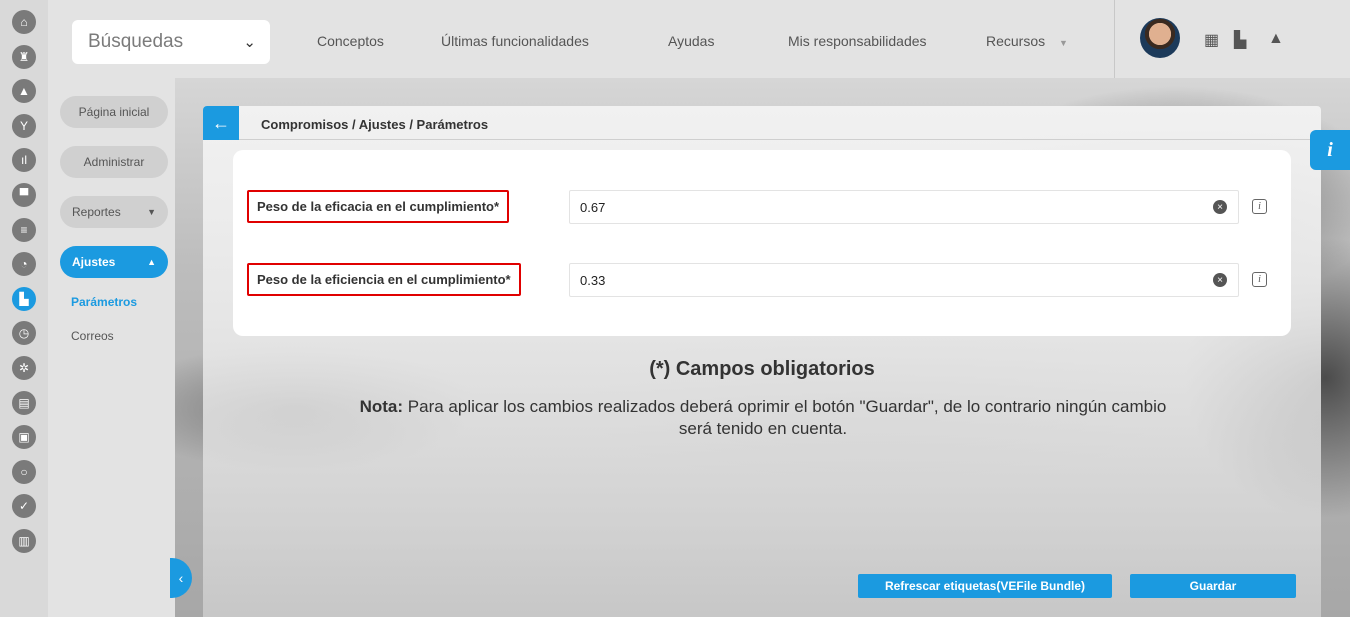 Image resolution: width=1350 pixels, height=617 pixels. Describe the element at coordinates (92, 336) in the screenshot. I see `sidebar-link-correos: Correos` at that location.